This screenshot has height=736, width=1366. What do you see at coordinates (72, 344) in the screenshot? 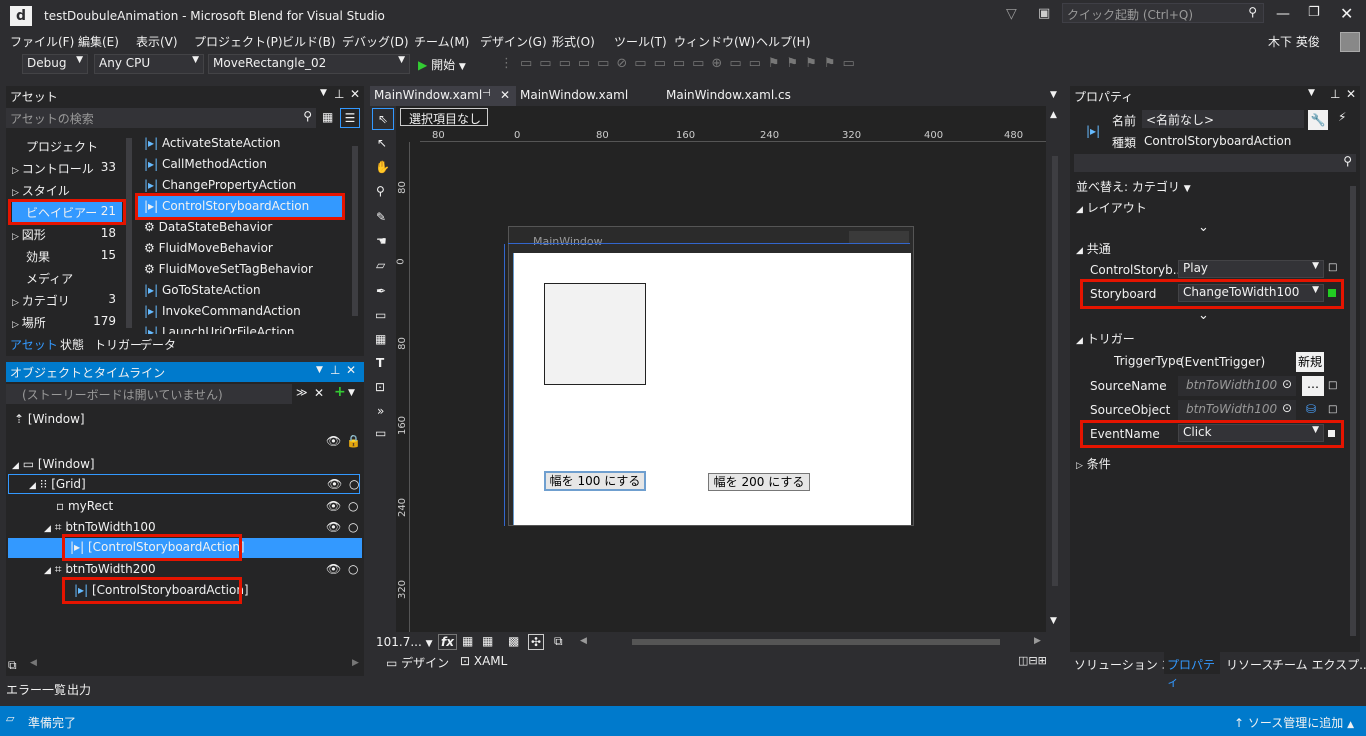
I see `tab-states: 状態` at bounding box center [72, 344].